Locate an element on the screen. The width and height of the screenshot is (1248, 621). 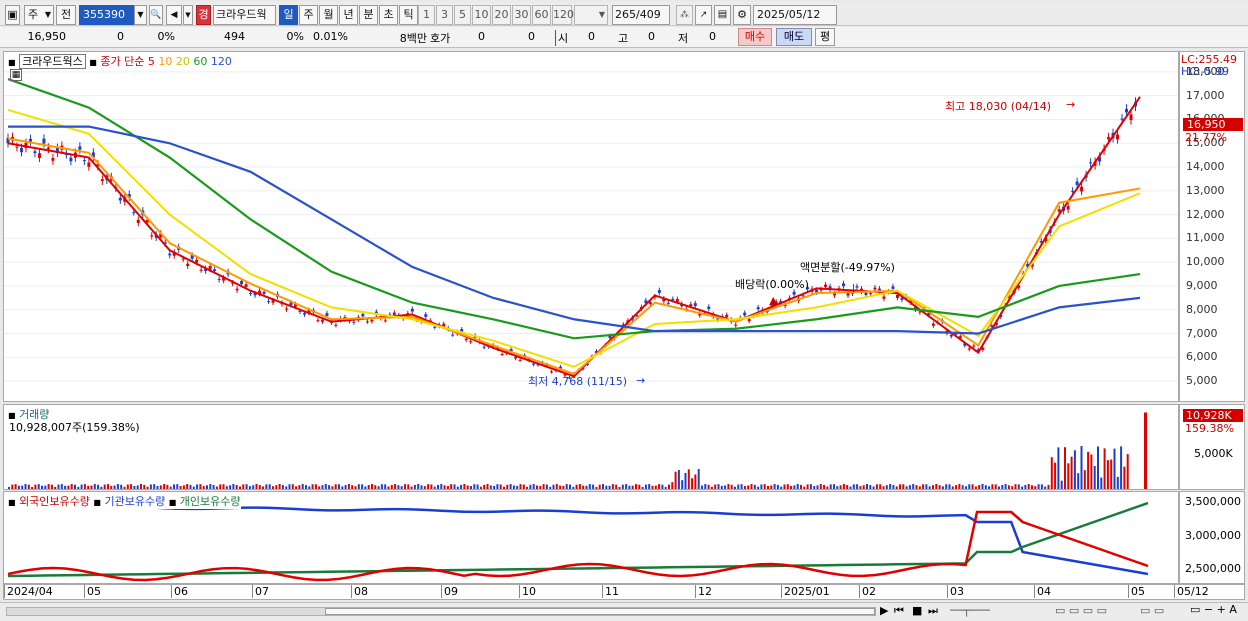
grid-icon: ⁂ is located at coordinates (684, 15).